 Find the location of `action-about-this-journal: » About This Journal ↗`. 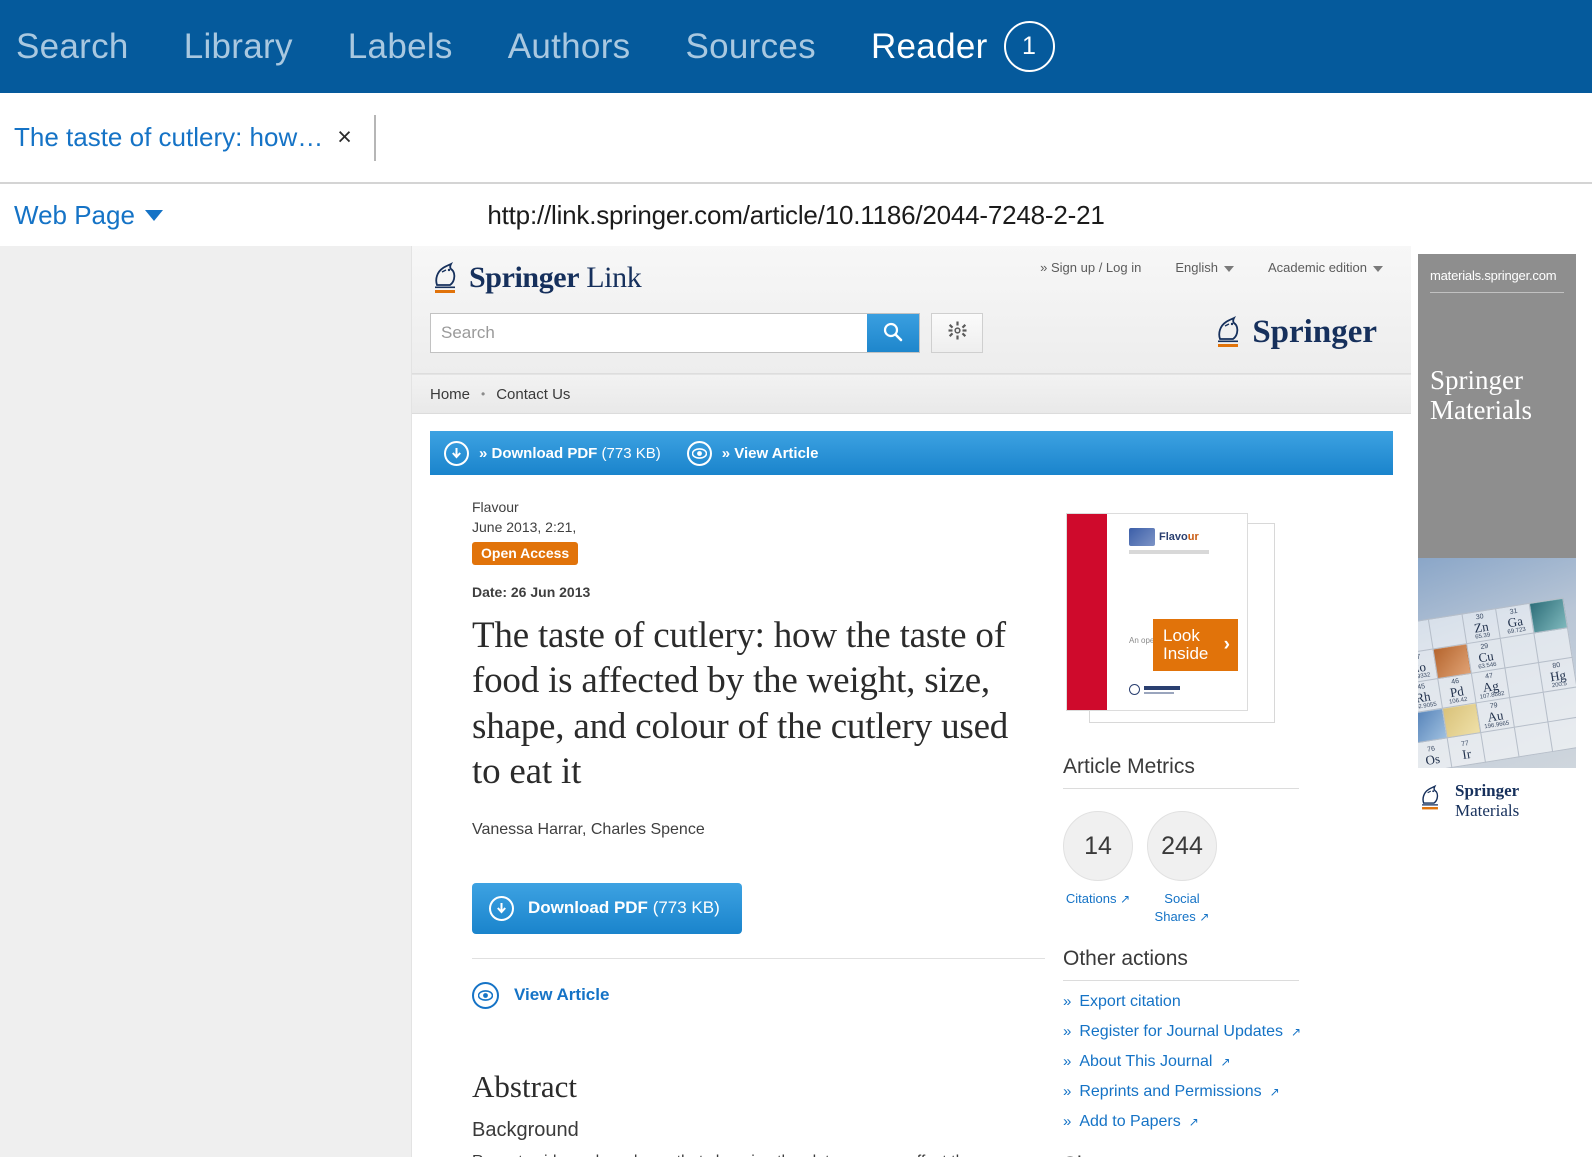

action-about-this-journal: » About This Journal ↗ is located at coordinates (1228, 1062).